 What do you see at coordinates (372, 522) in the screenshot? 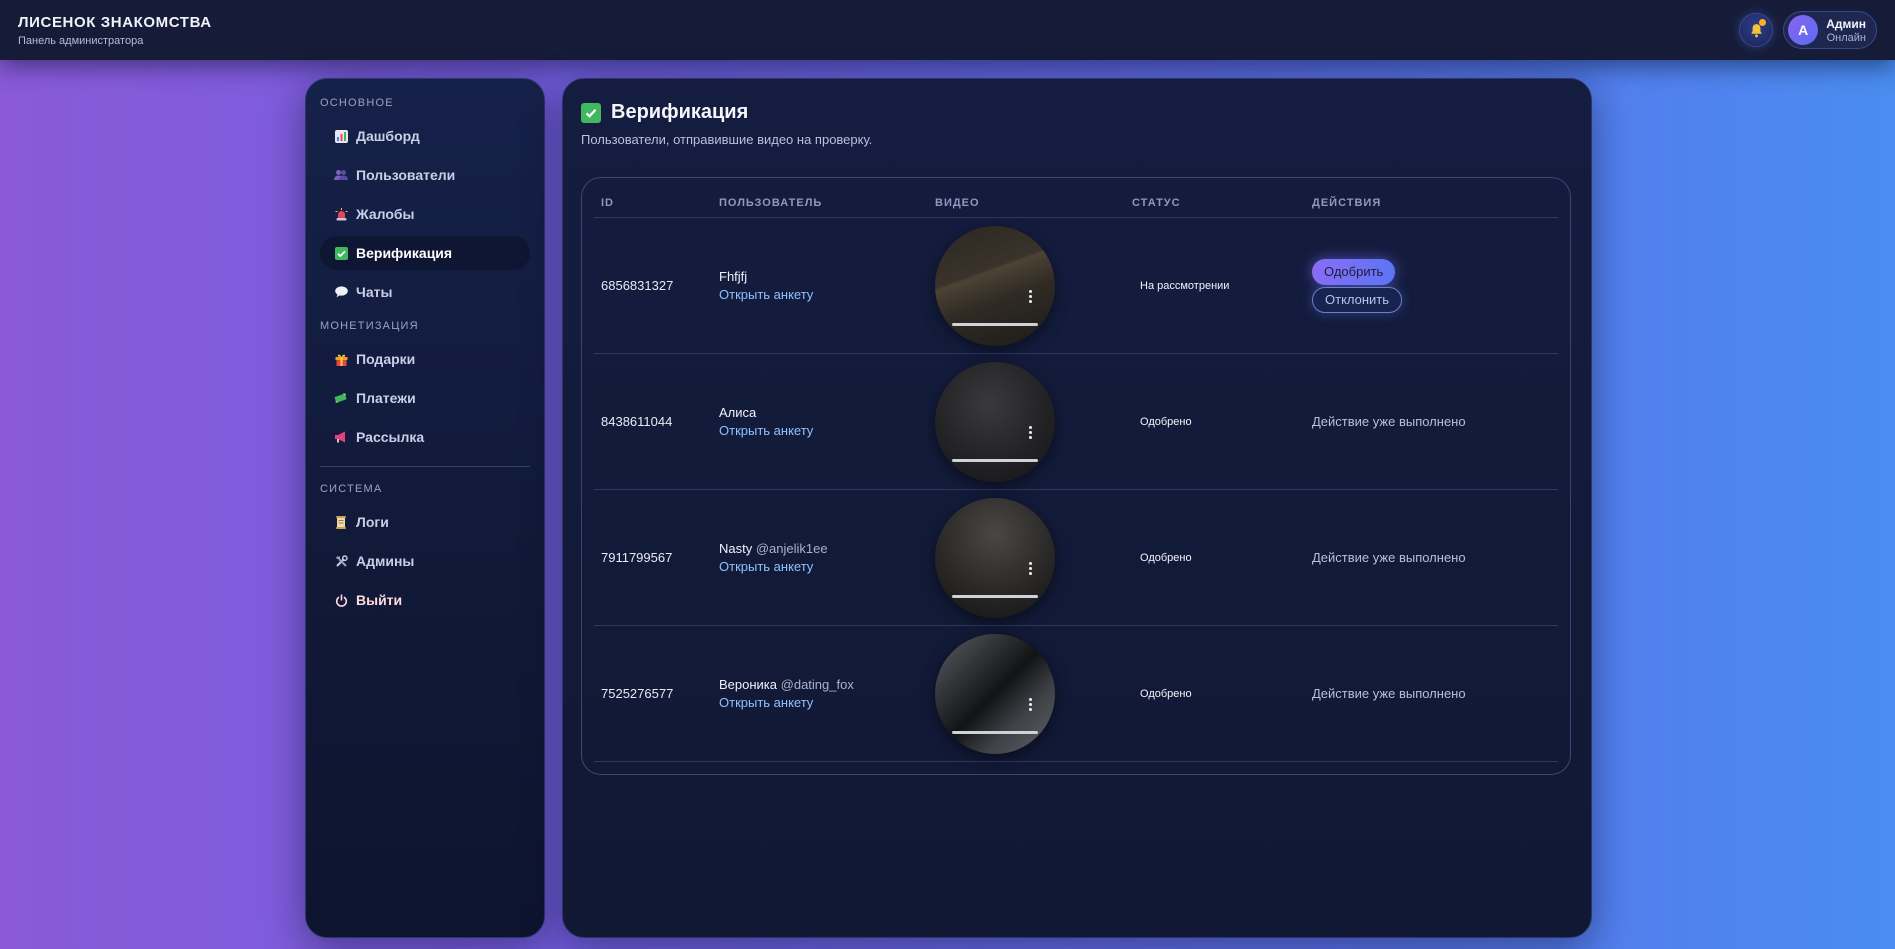
I see `sidebar-item-label: Логи` at bounding box center [372, 522].